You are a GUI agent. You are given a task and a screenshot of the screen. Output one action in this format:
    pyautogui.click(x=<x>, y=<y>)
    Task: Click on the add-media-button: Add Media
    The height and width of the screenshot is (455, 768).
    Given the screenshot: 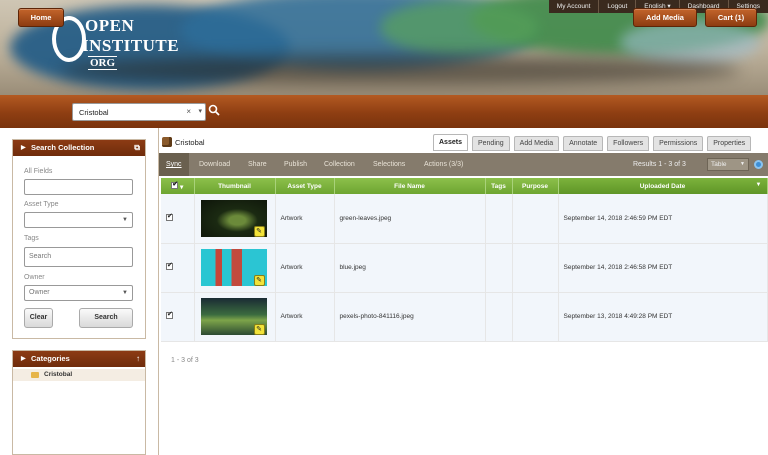 What is the action you would take?
    pyautogui.click(x=665, y=17)
    